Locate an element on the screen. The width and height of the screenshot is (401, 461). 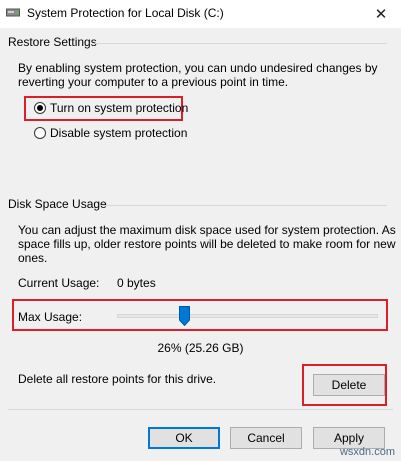
drive-icon is located at coordinates (13, 12).